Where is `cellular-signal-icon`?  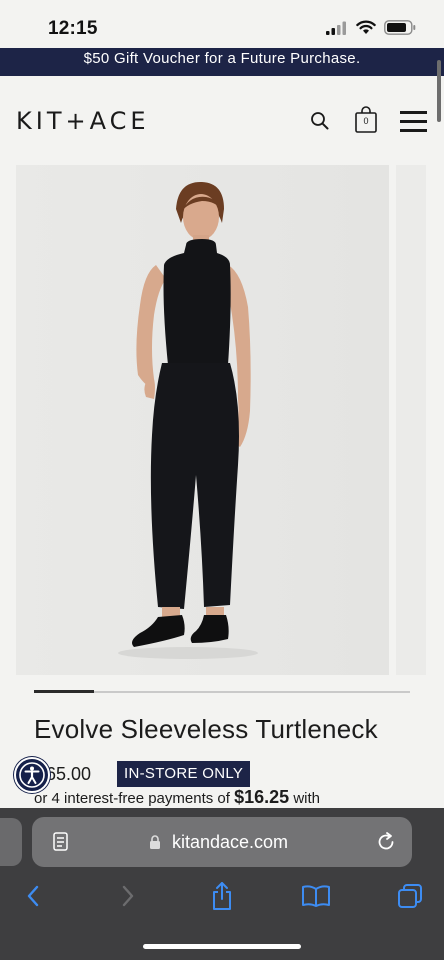 cellular-signal-icon is located at coordinates (336, 28).